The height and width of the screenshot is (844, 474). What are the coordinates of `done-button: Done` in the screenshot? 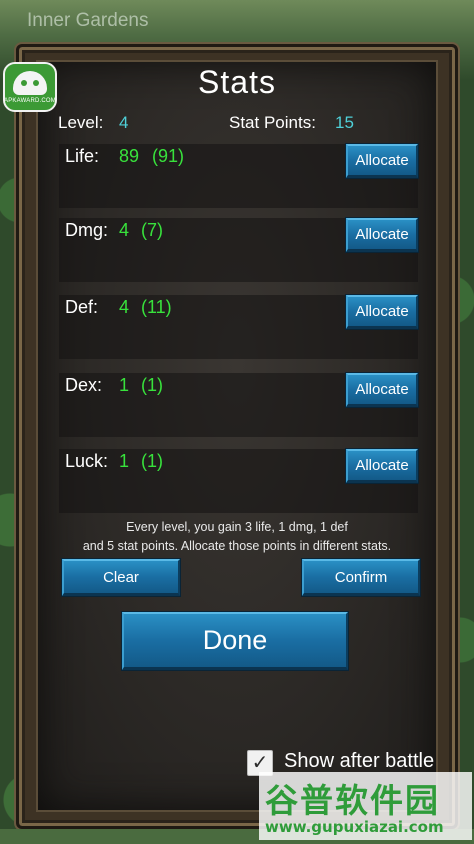 It's located at (235, 641).